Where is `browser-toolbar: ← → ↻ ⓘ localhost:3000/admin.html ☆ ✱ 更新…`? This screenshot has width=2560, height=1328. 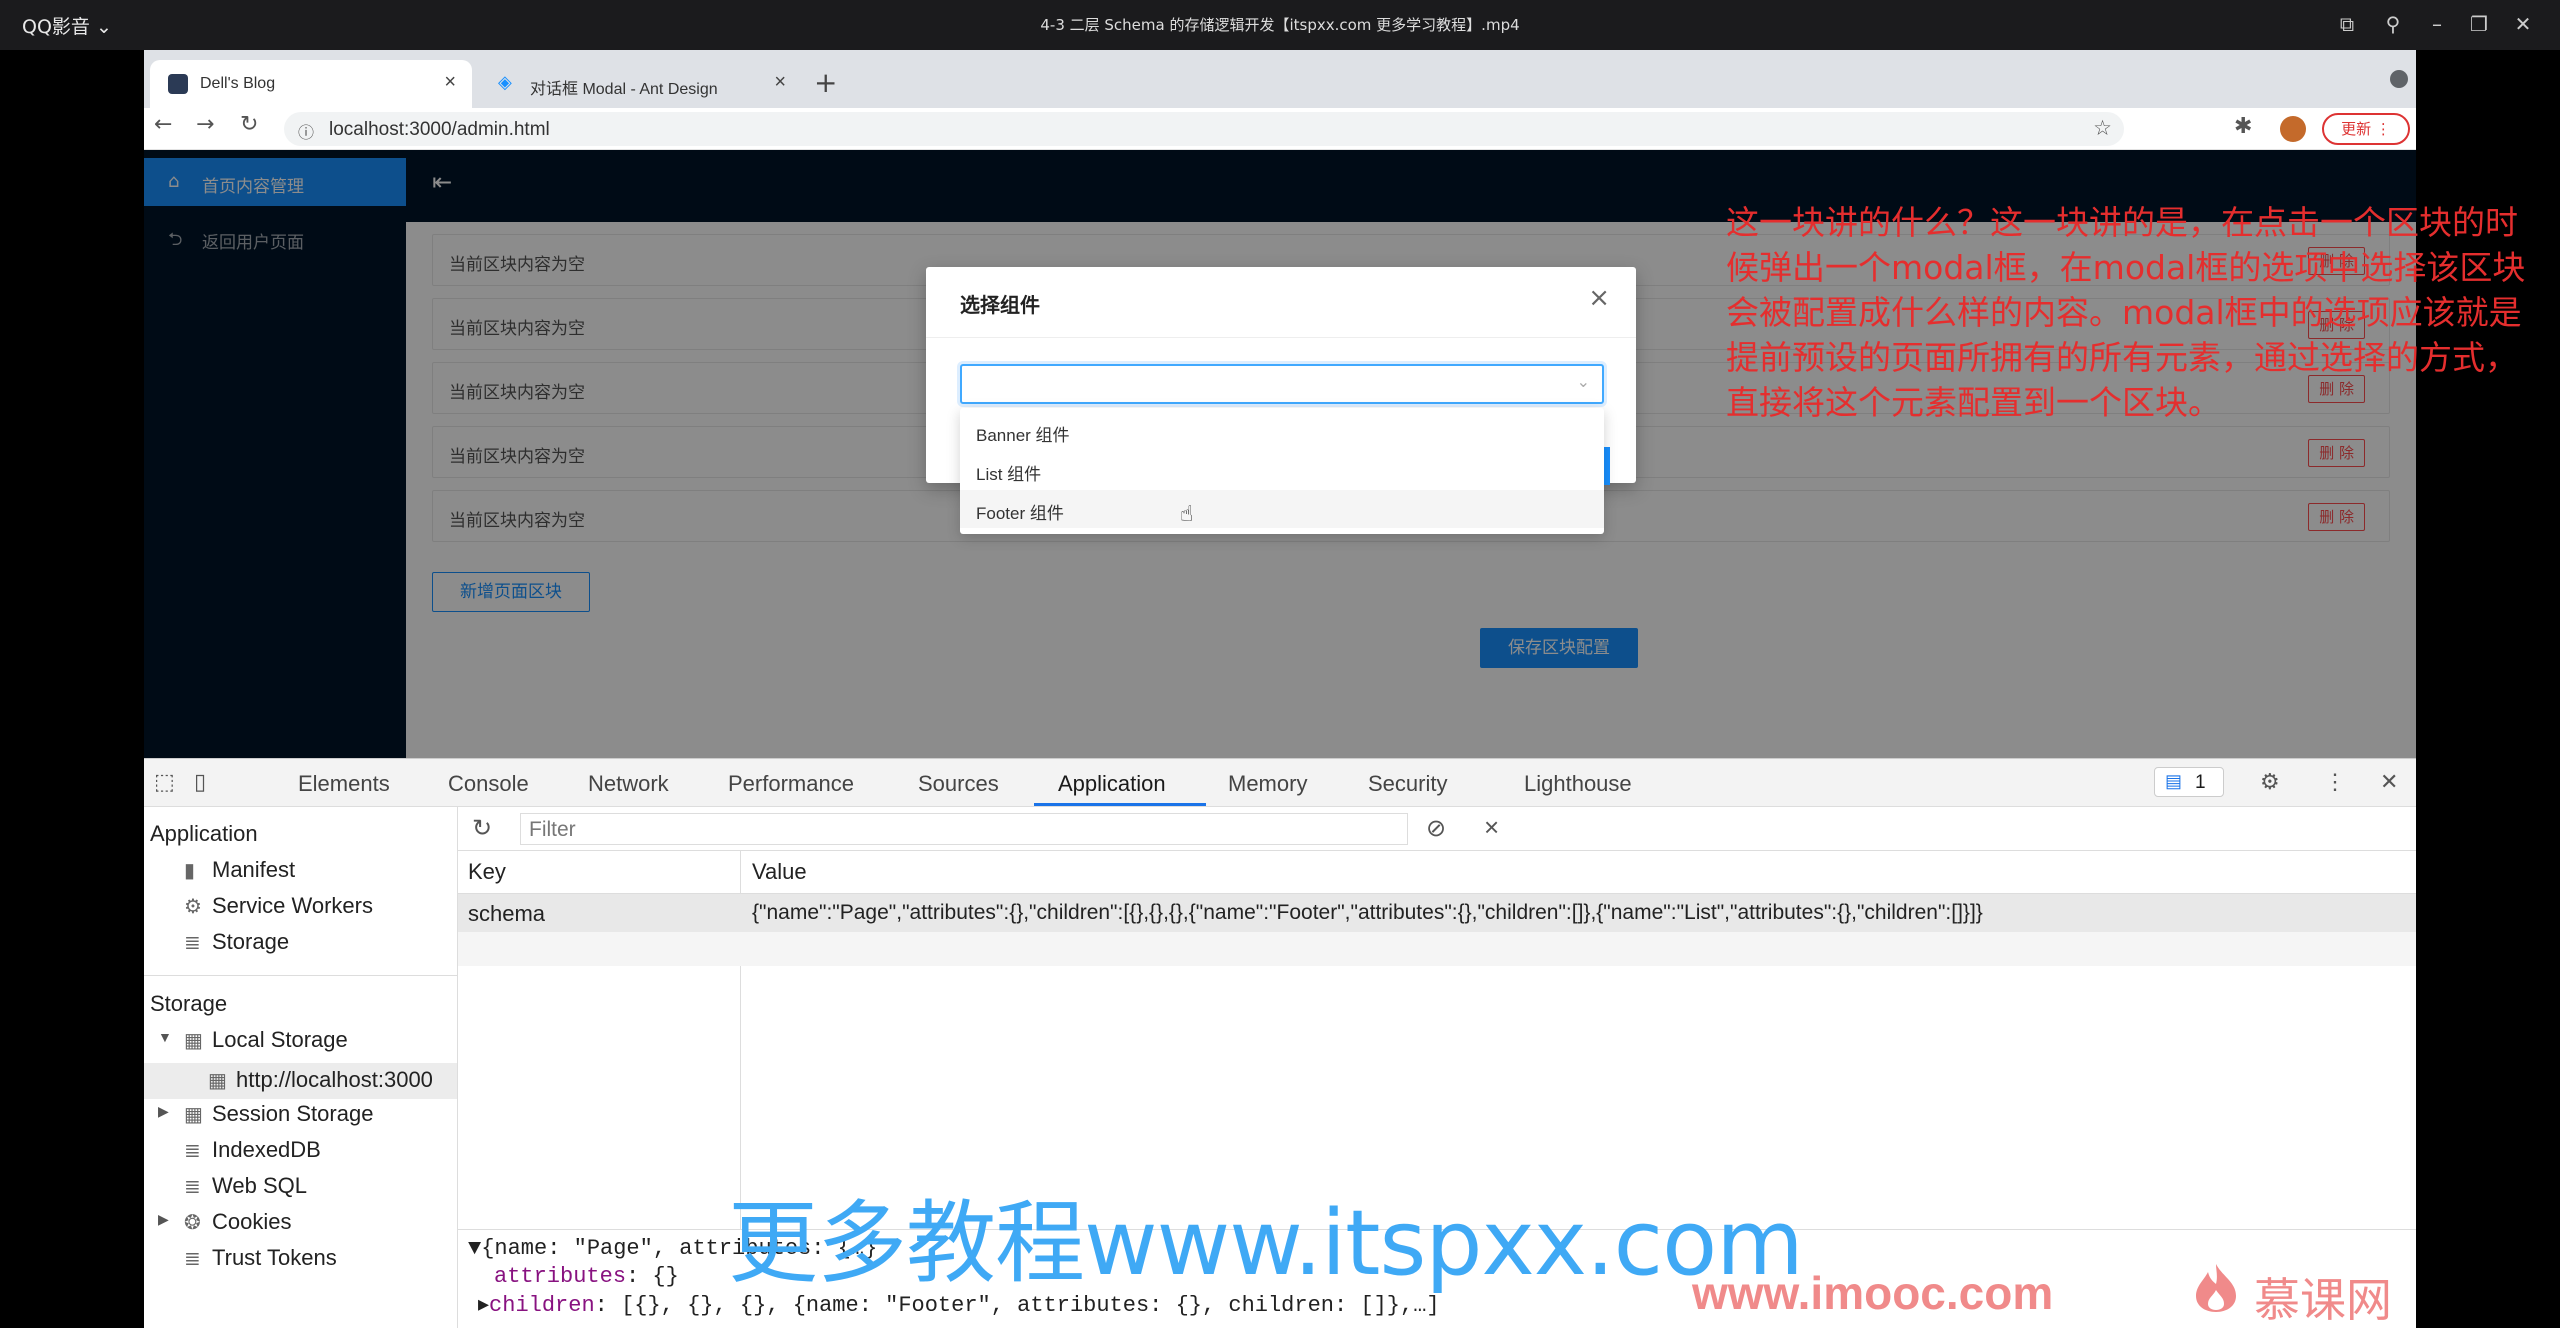 browser-toolbar: ← → ↻ ⓘ localhost:3000/admin.html ☆ ✱ 更新… is located at coordinates (1280, 129).